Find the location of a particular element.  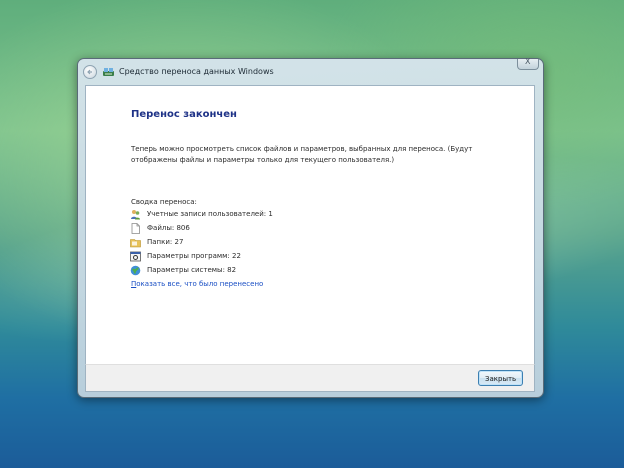

summary-item-label: Параметры системы: 82 is located at coordinates (192, 270).